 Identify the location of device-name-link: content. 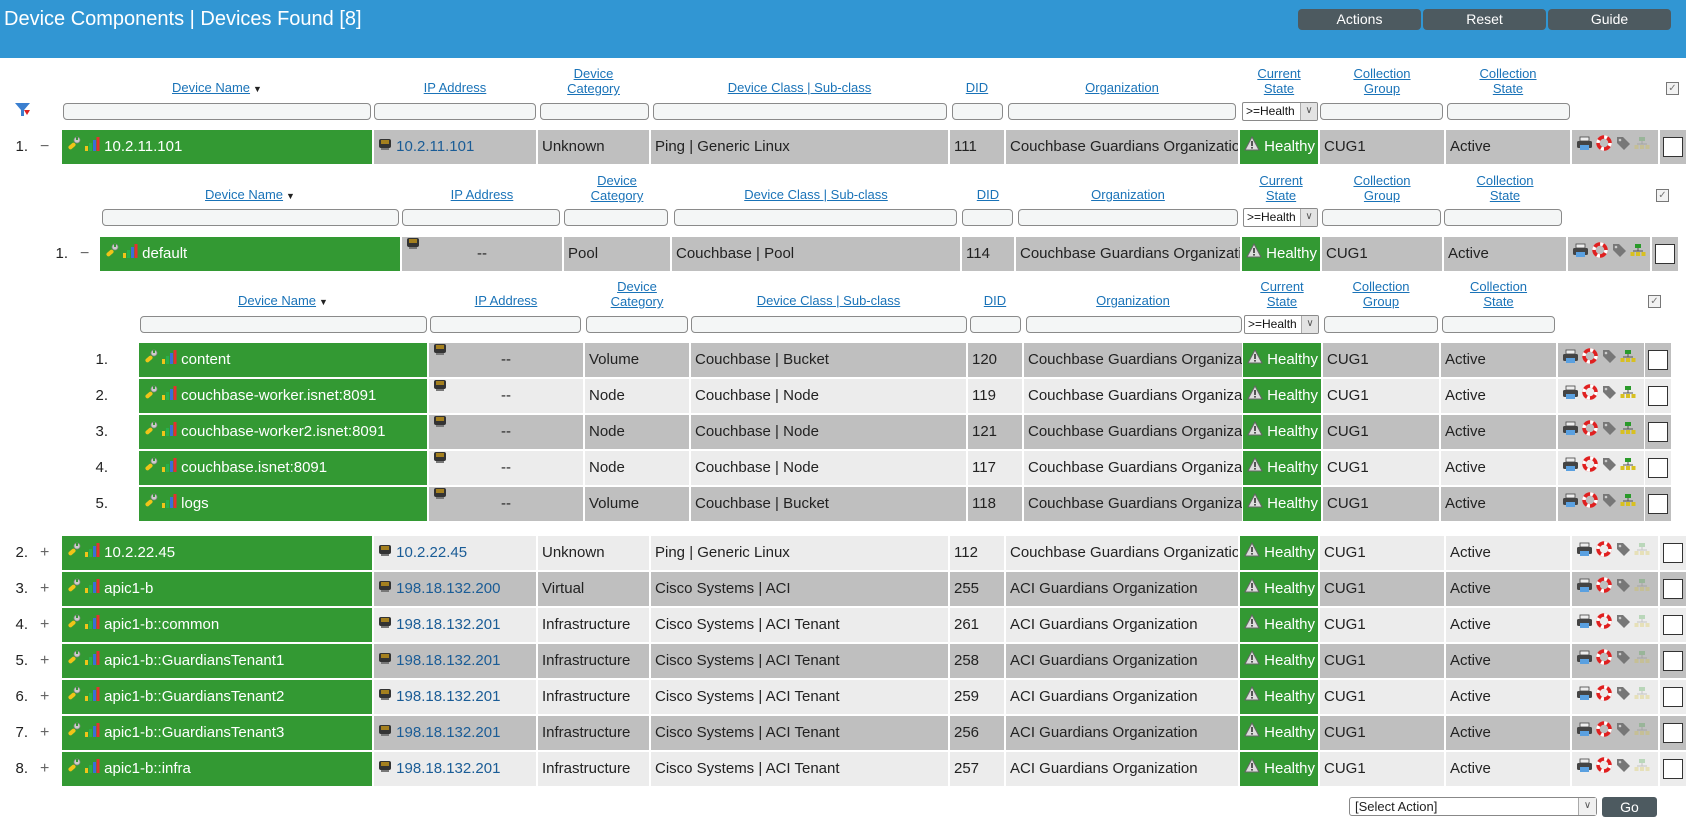
(203, 359).